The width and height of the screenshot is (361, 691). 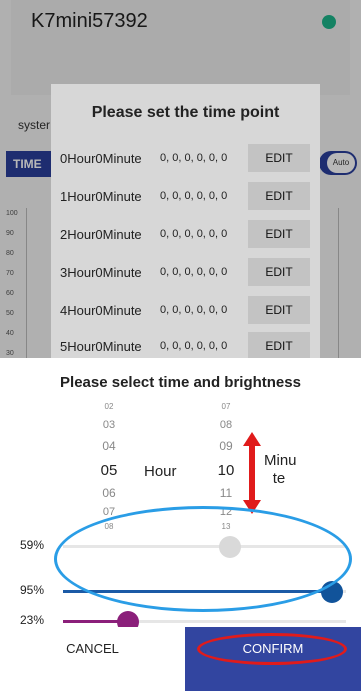 What do you see at coordinates (226, 425) in the screenshot?
I see `minute-wheel-item: 08` at bounding box center [226, 425].